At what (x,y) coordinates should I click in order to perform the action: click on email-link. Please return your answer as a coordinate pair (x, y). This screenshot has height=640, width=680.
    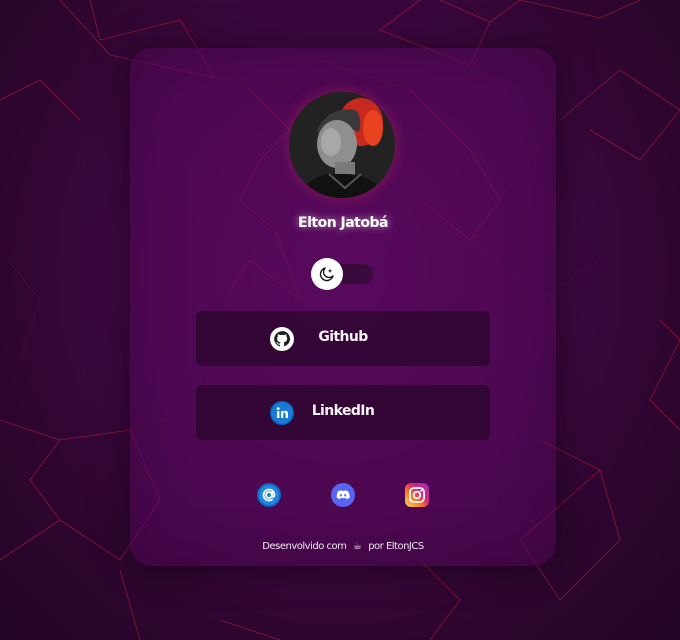
    Looking at the image, I should click on (269, 495).